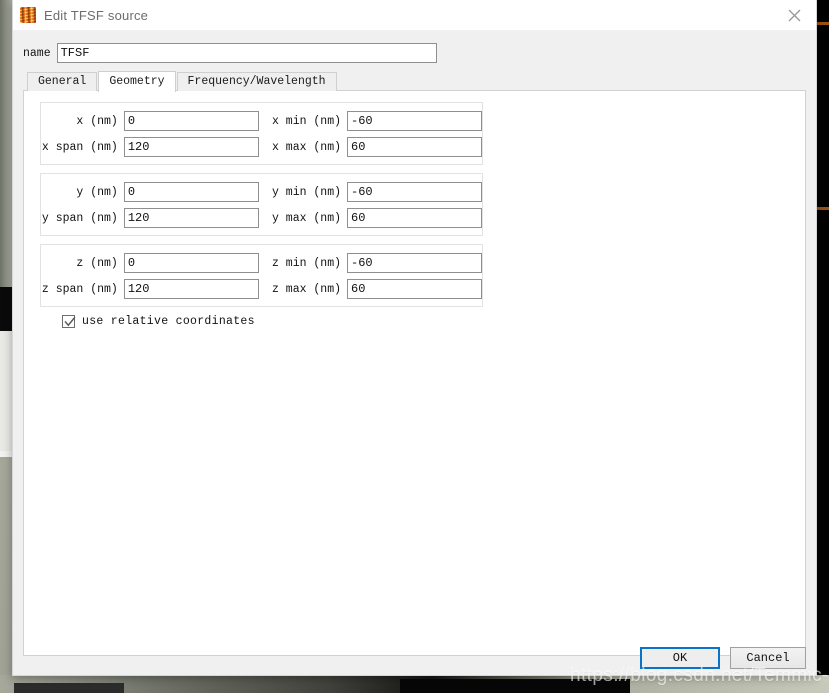 This screenshot has width=829, height=693. What do you see at coordinates (168, 321) in the screenshot?
I see `use-relative-coordinates-label: use relative coordinates` at bounding box center [168, 321].